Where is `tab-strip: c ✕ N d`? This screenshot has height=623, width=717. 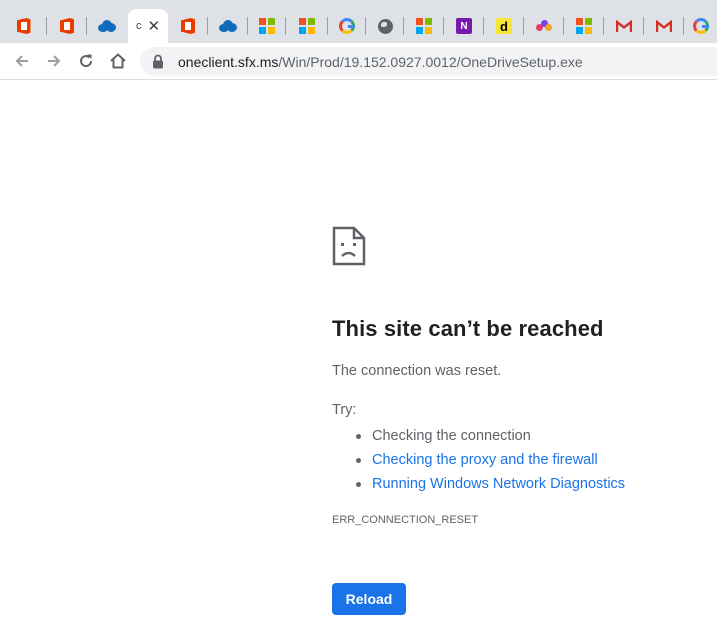 tab-strip: c ✕ N d is located at coordinates (358, 21).